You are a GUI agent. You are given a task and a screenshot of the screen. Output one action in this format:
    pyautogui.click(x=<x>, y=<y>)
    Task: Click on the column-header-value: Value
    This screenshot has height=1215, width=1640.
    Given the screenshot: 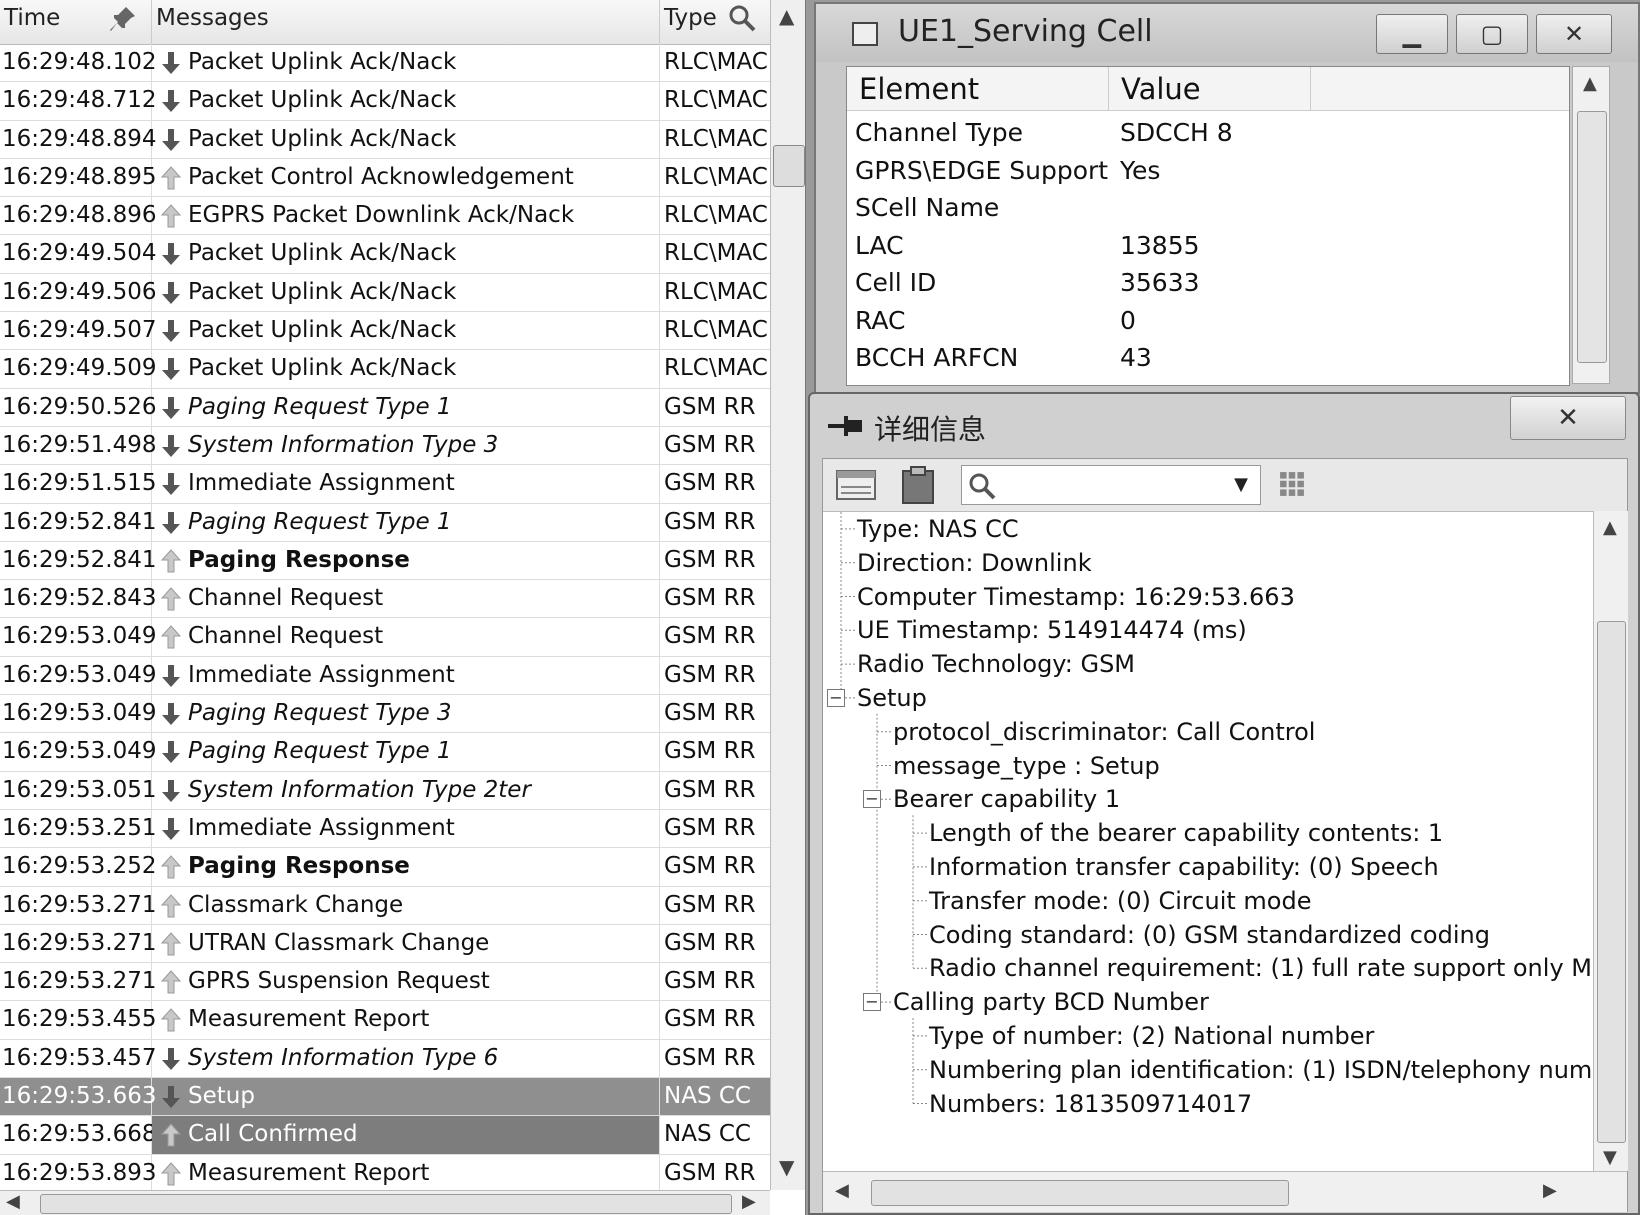 What is the action you would take?
    pyautogui.click(x=1210, y=89)
    